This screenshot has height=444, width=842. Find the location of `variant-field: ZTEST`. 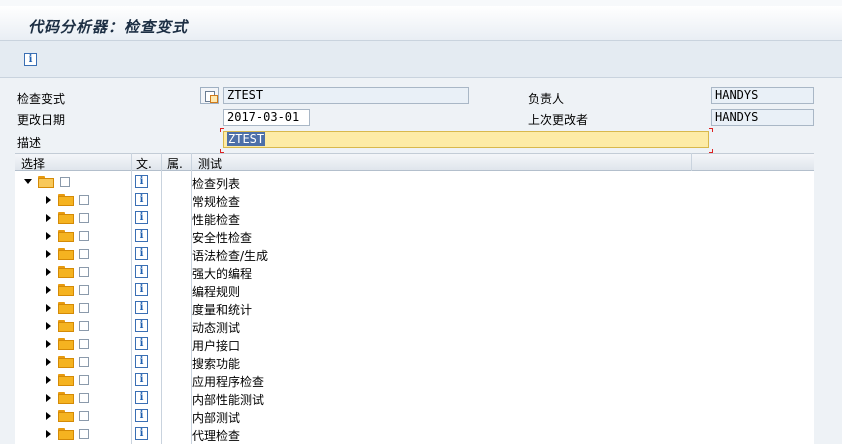

variant-field: ZTEST is located at coordinates (346, 95).